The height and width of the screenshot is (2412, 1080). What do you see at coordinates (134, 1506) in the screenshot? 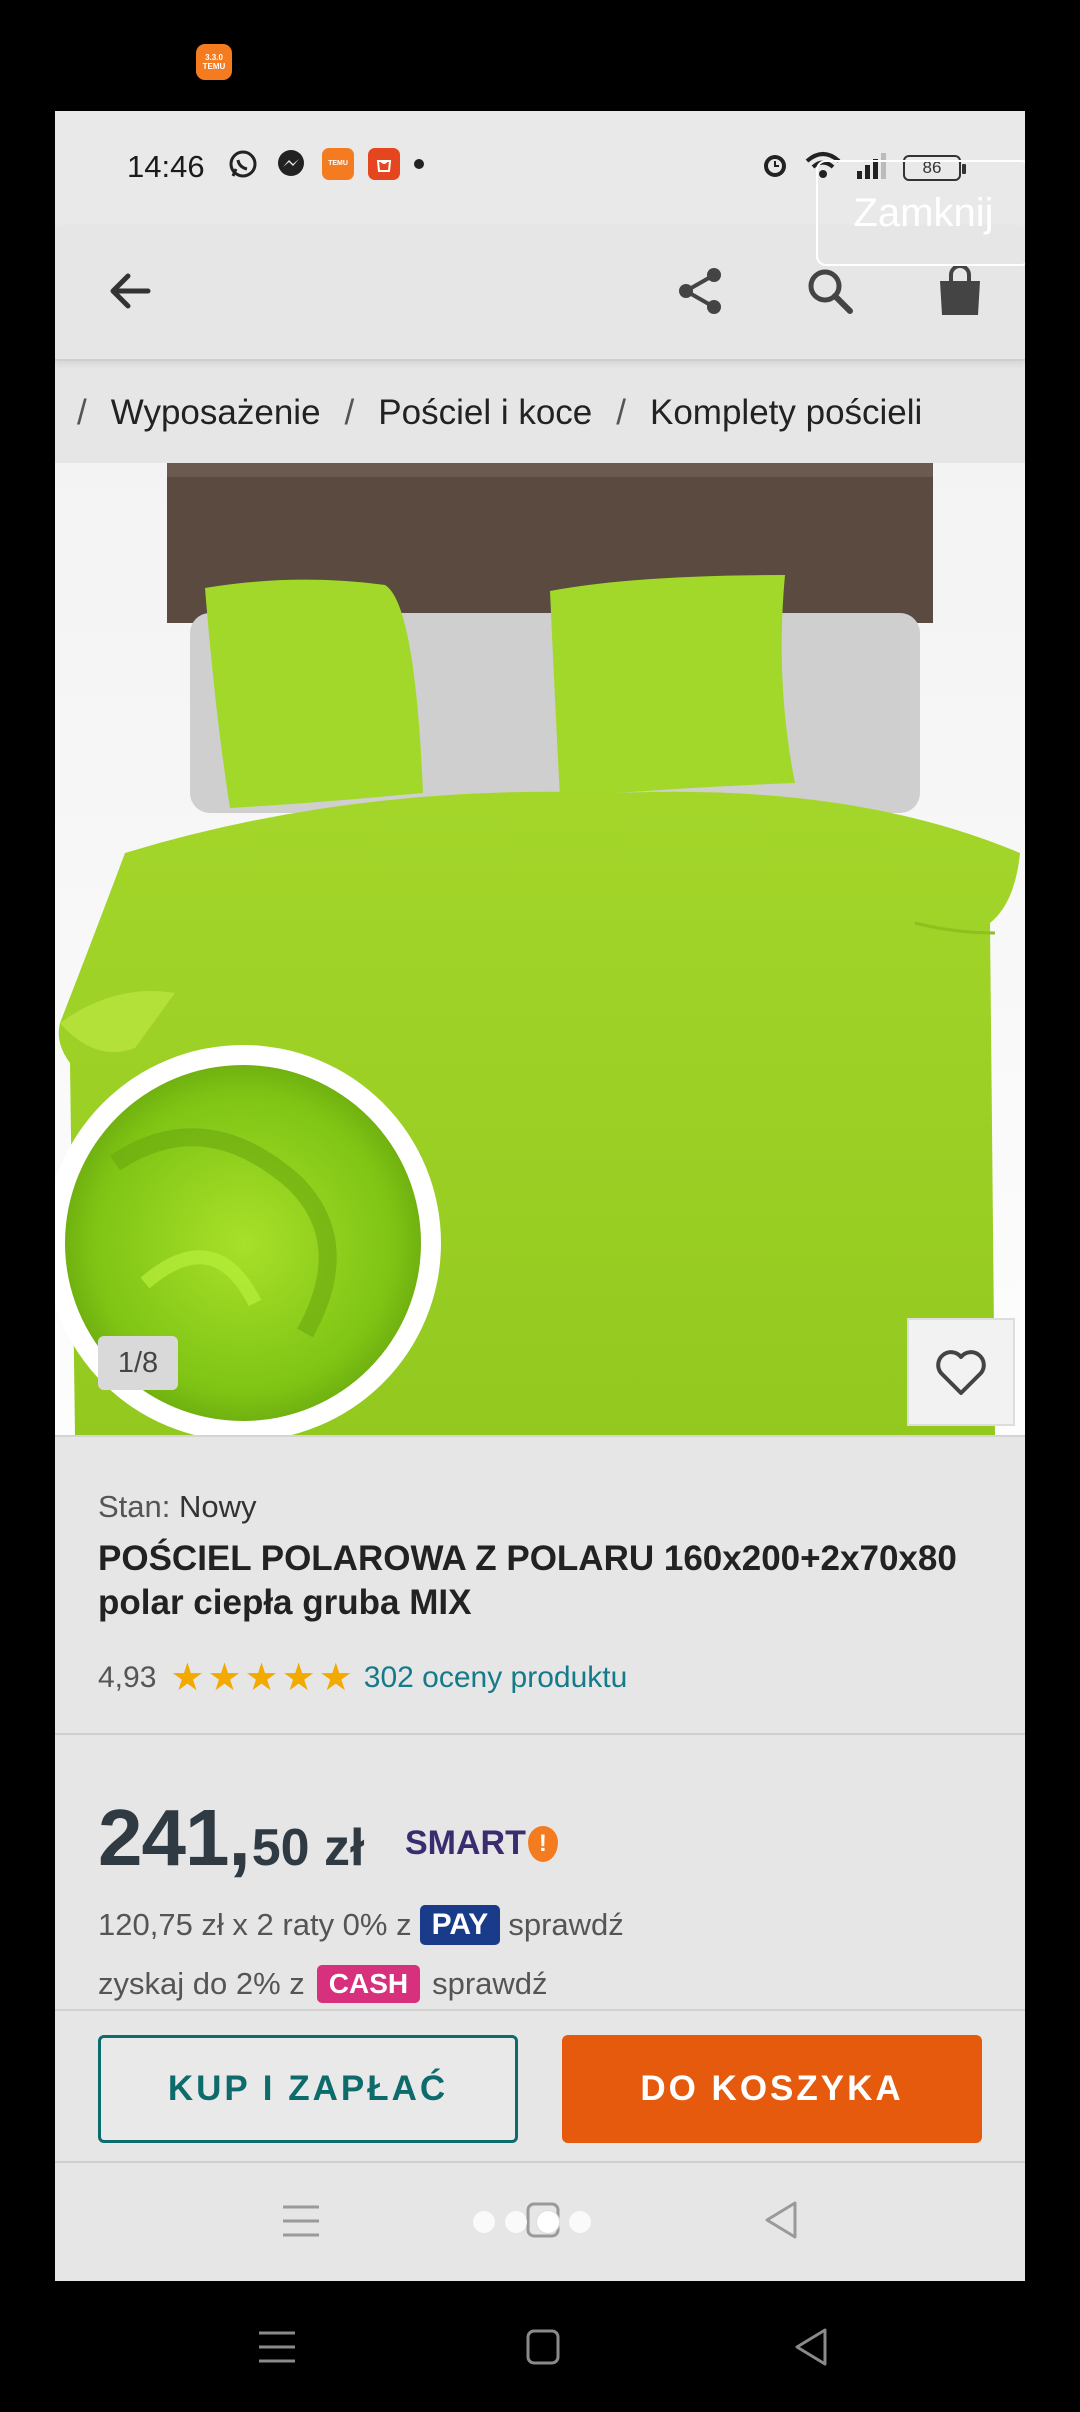
I see `condition-label: Stan:` at bounding box center [134, 1506].